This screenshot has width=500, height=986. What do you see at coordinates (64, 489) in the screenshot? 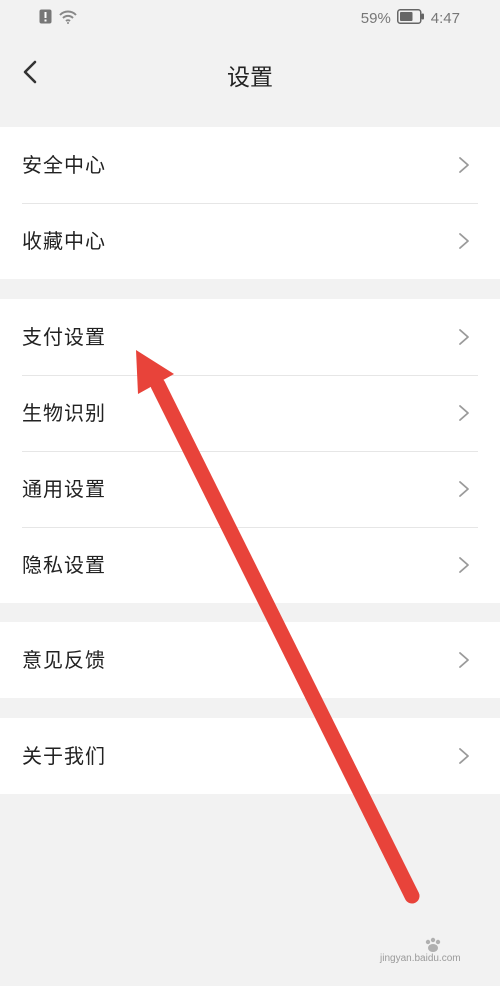
I see `menu-item-label: 通用设置` at bounding box center [64, 489].